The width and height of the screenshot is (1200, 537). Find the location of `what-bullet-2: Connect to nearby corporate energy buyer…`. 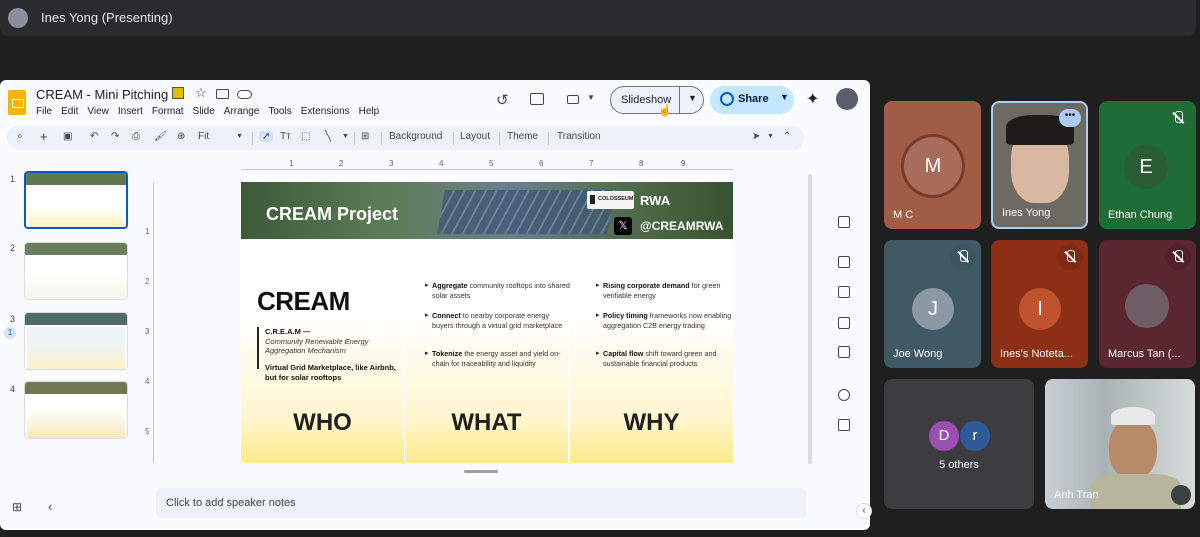

what-bullet-2: Connect to nearby corporate energy buyer… is located at coordinates (498, 320).